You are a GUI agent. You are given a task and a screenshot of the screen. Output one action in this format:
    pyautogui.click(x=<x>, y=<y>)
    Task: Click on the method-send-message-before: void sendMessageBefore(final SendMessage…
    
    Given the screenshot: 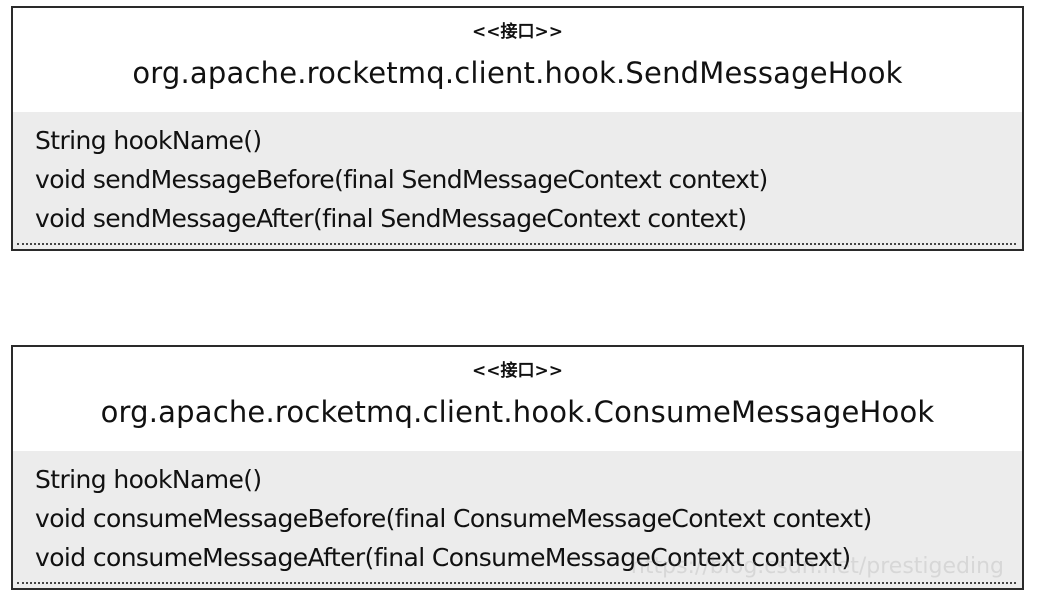 What is the action you would take?
    pyautogui.click(x=401, y=179)
    